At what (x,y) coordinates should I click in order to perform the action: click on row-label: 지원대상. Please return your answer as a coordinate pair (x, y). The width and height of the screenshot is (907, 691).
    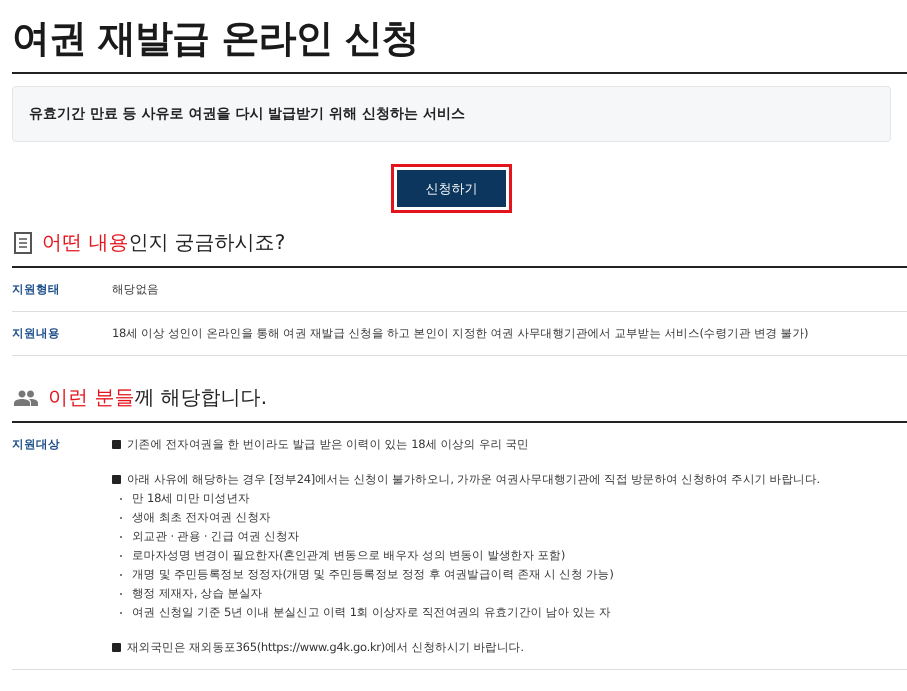
    Looking at the image, I should click on (36, 444).